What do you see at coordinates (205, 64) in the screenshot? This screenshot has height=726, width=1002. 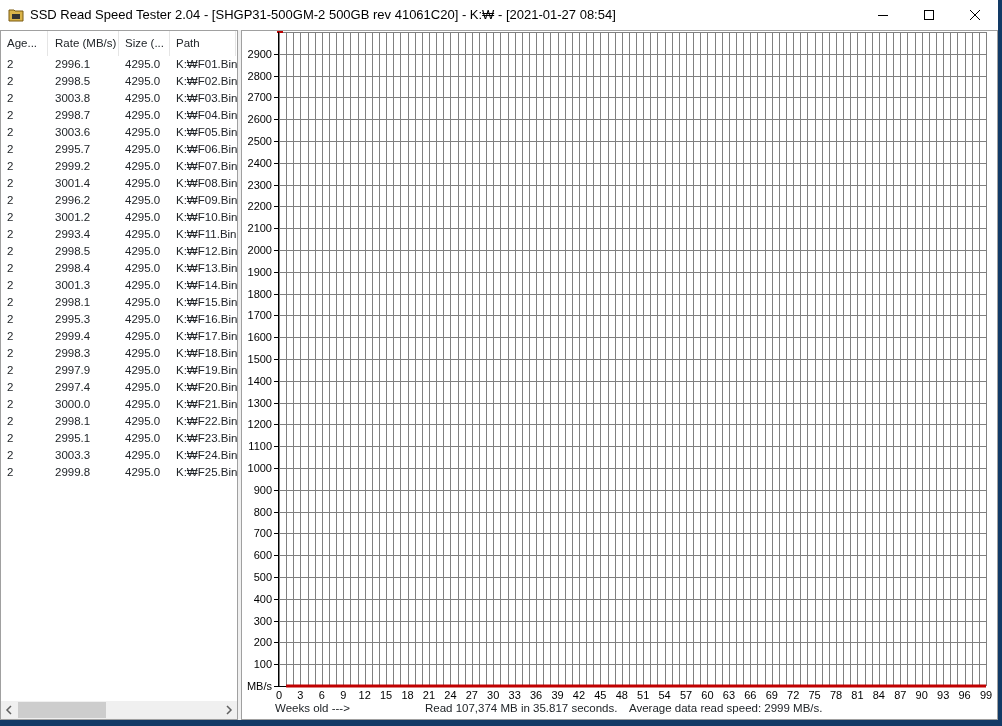 I see `table-cell-text: K:₩F01.Bin` at bounding box center [205, 64].